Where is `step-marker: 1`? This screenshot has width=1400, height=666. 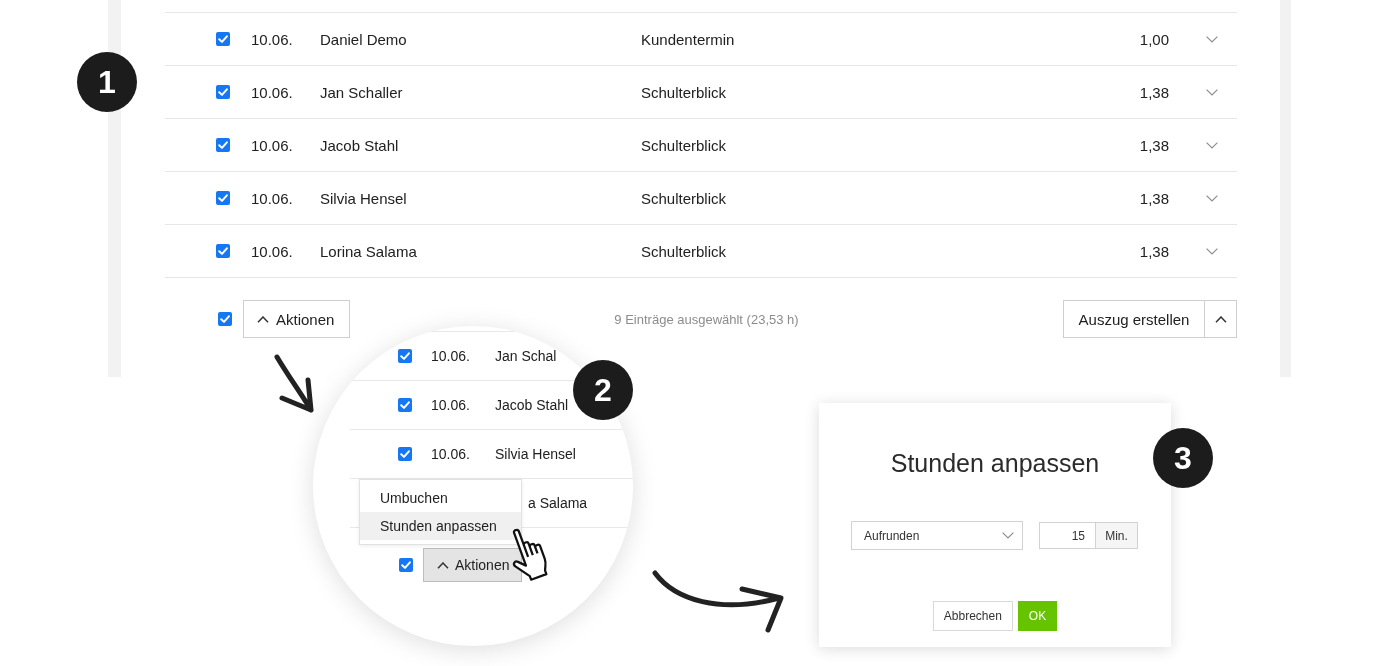
step-marker: 1 is located at coordinates (107, 82).